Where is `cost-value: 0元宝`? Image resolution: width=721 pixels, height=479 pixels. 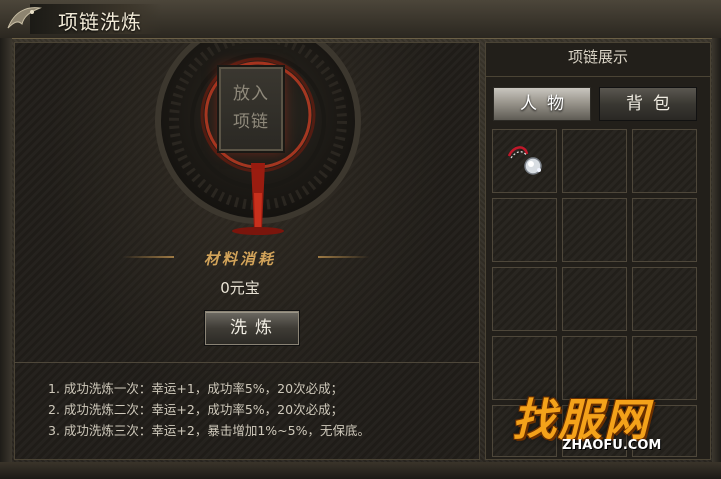
cost-value: 0元宝 is located at coordinates (240, 288).